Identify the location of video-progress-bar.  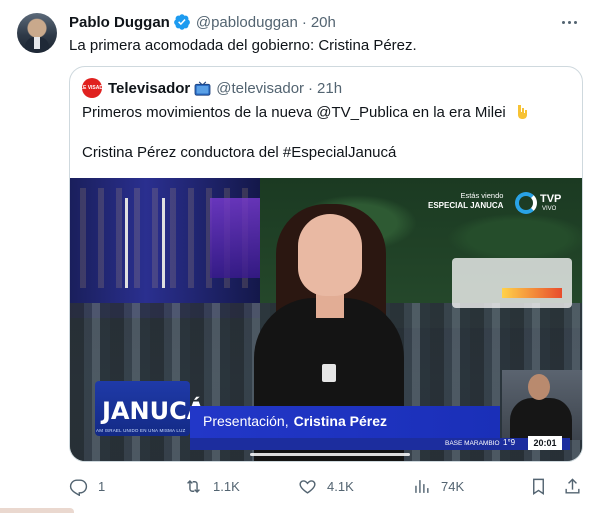
(330, 454).